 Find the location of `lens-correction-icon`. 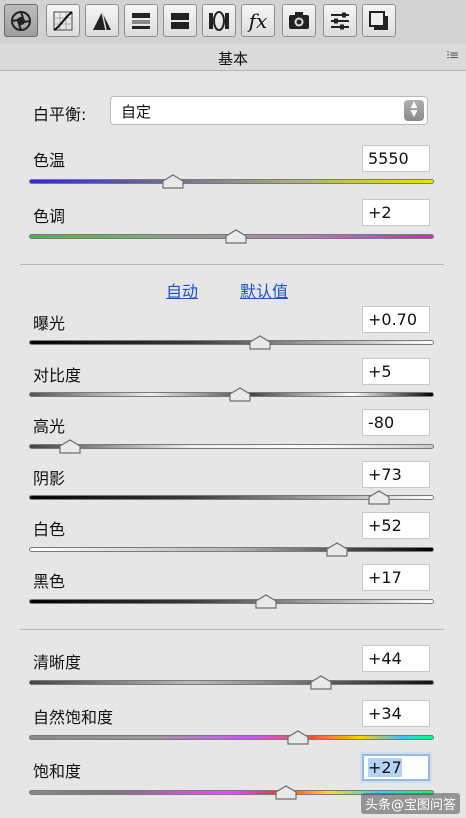

lens-correction-icon is located at coordinates (219, 20).